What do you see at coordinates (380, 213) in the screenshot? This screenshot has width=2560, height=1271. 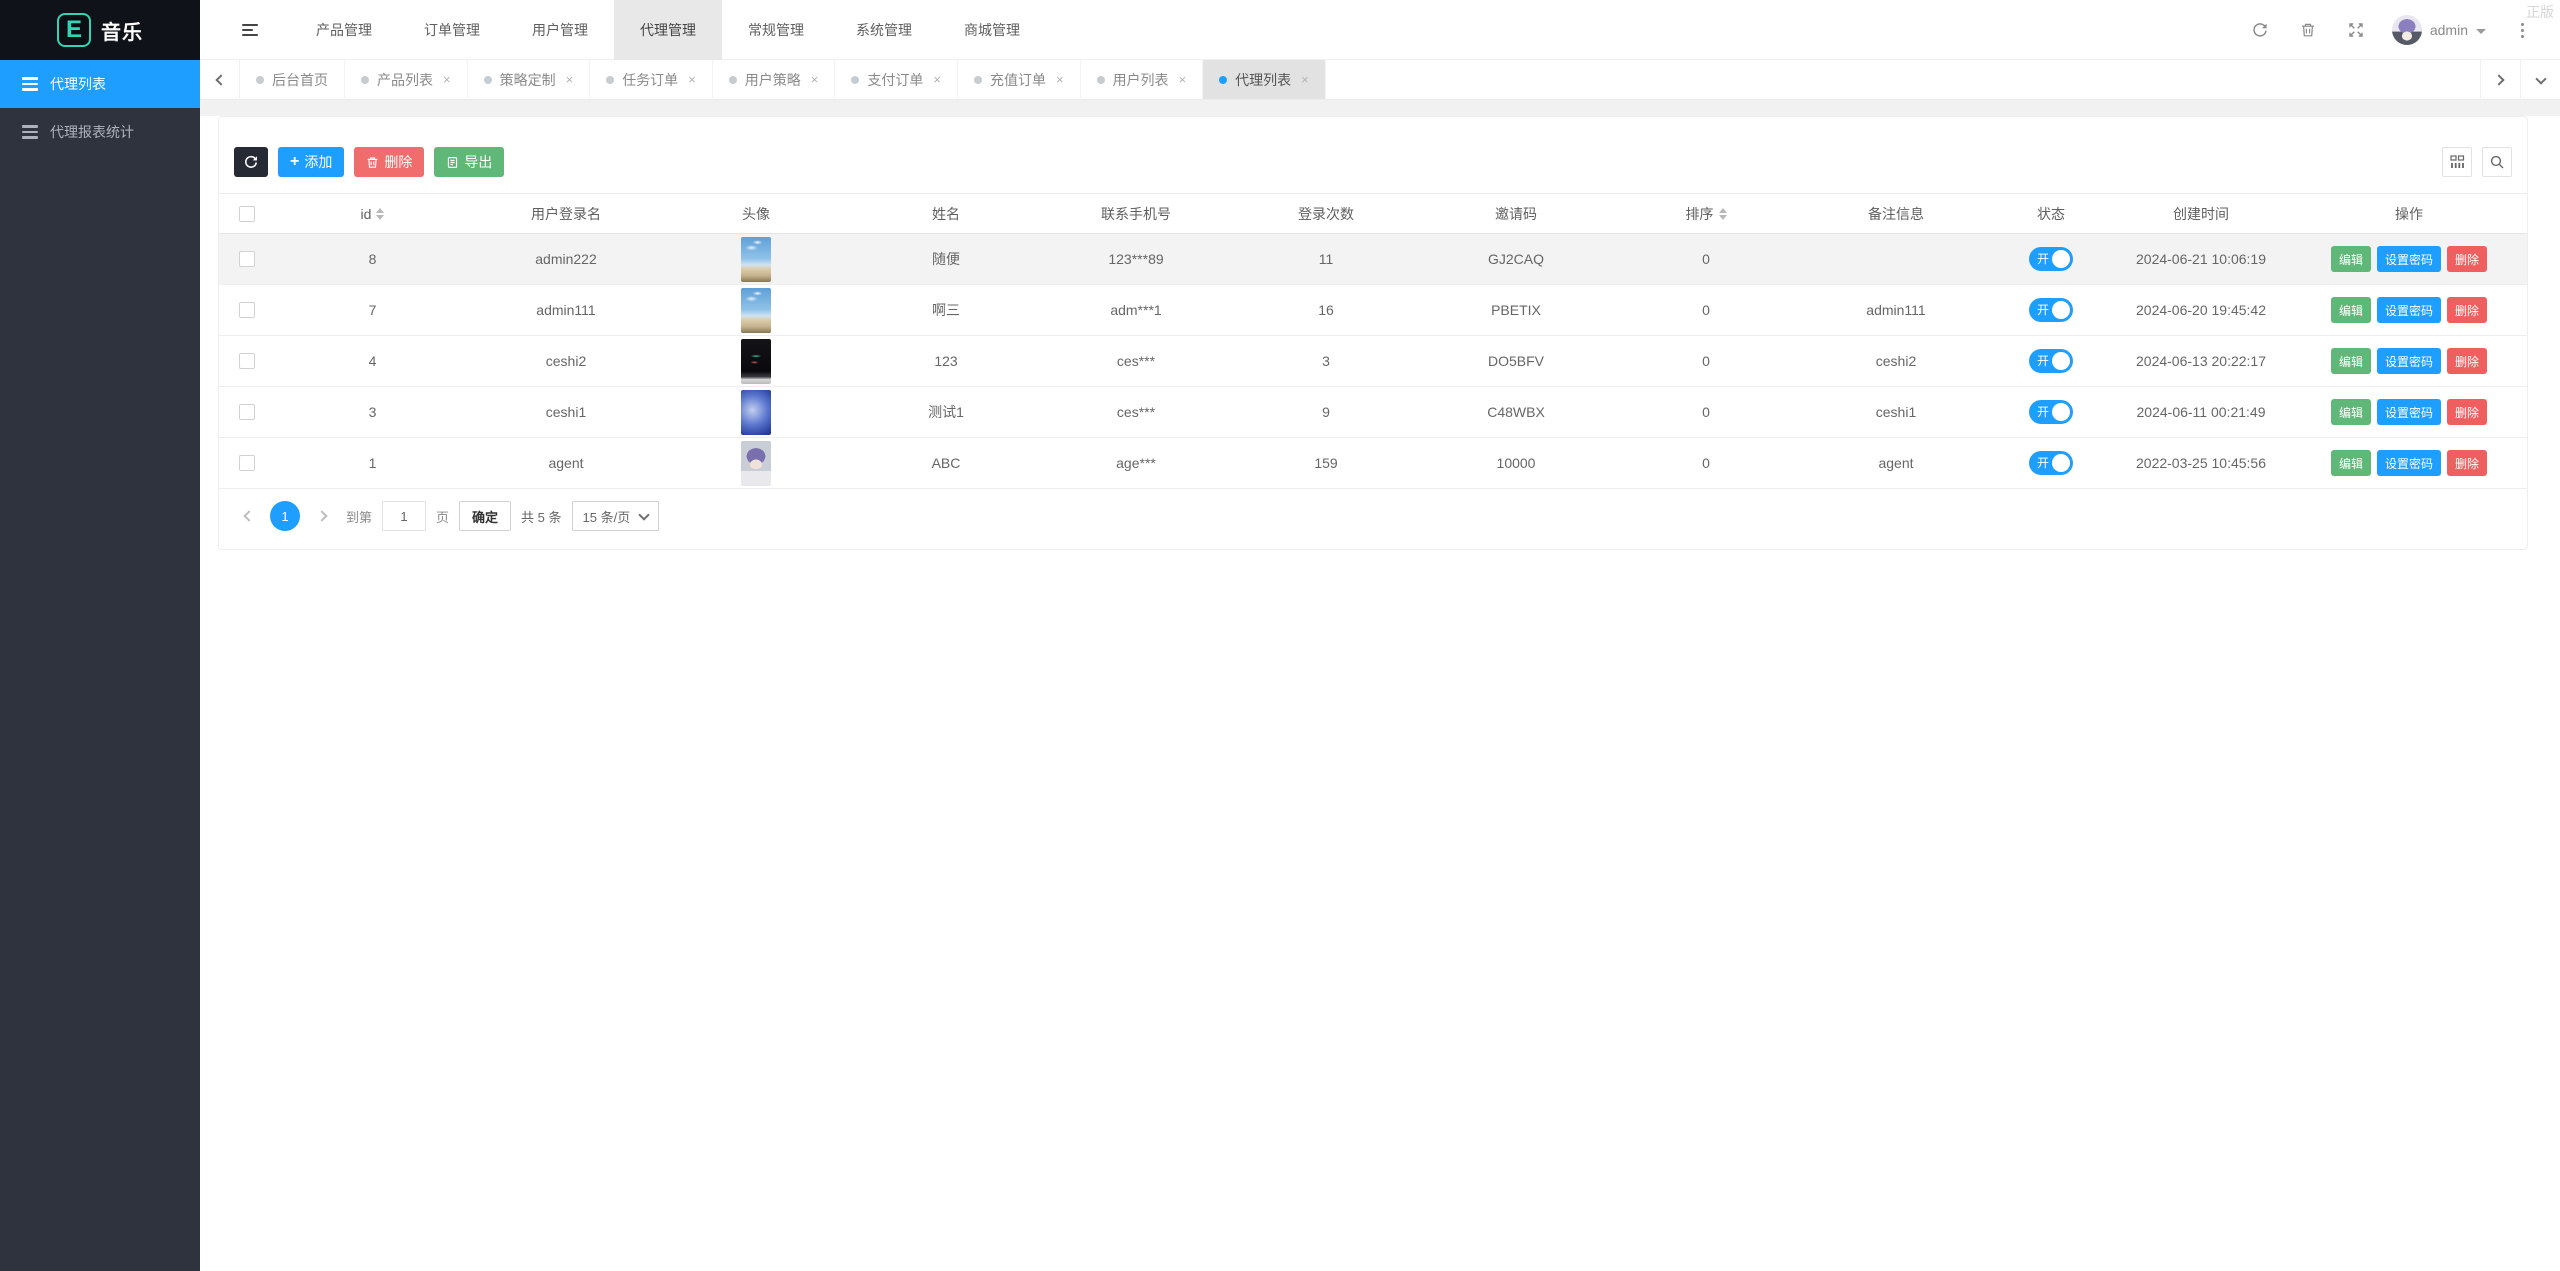 I see `sort-id-icon` at bounding box center [380, 213].